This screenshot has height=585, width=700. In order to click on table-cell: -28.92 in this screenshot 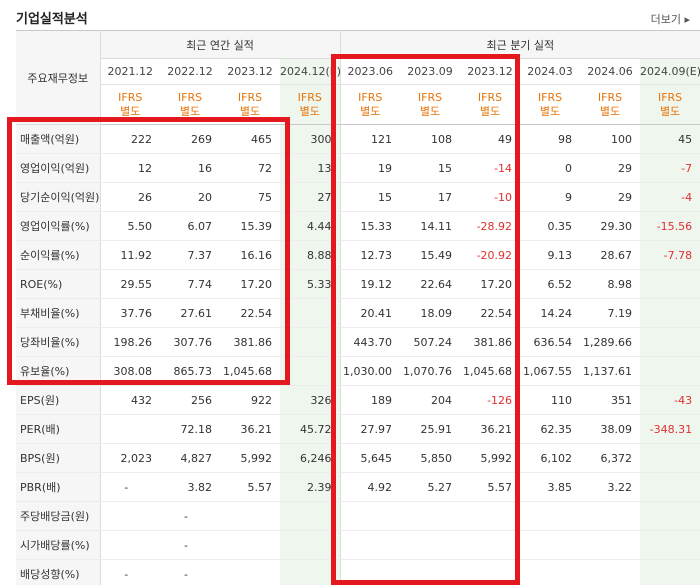, I will do `click(490, 226)`.